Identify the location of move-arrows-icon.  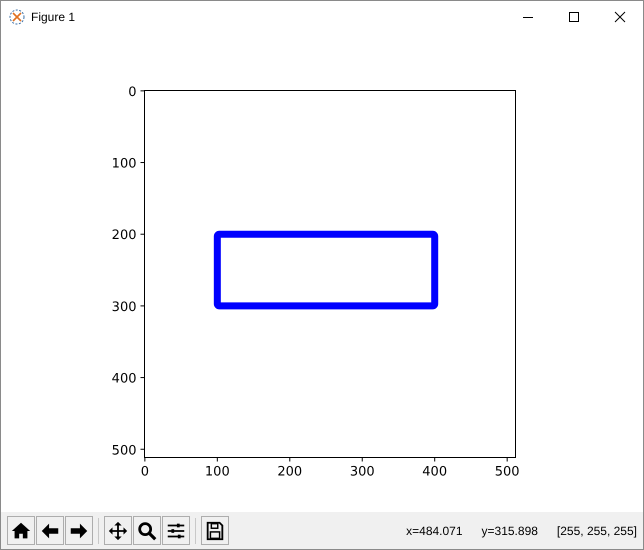
(118, 531).